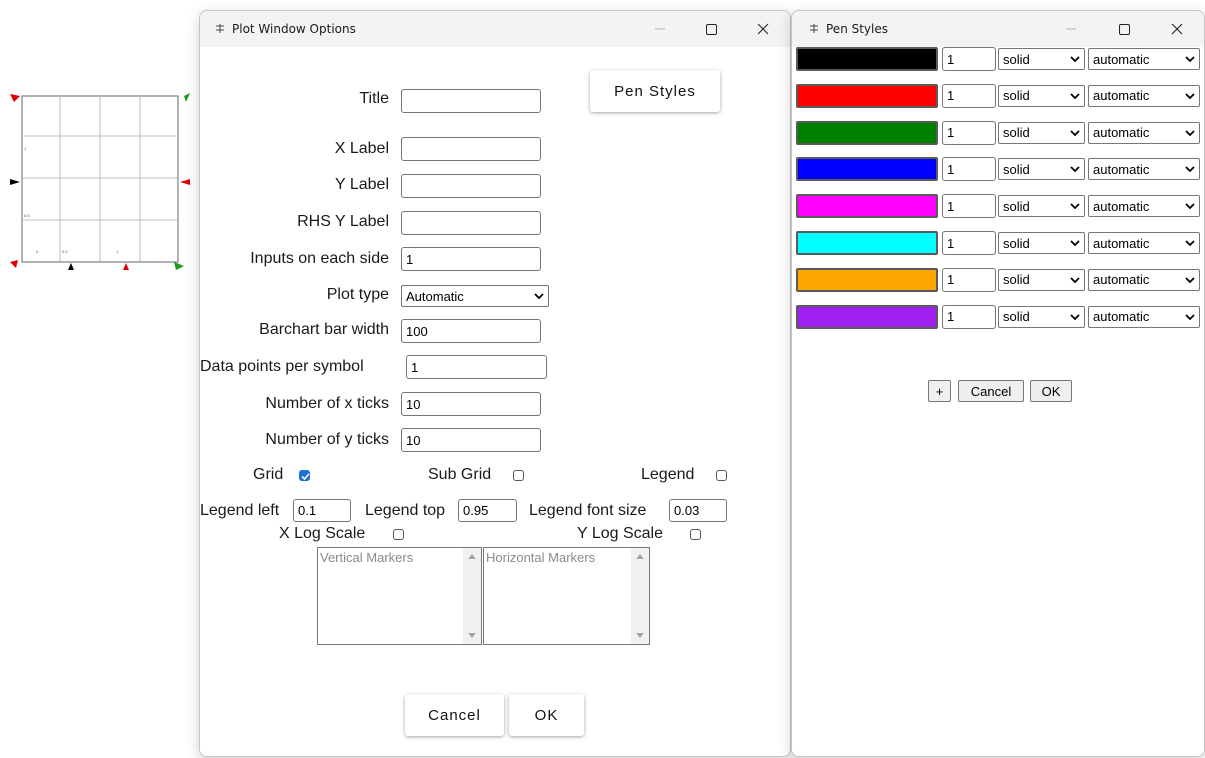  Describe the element at coordinates (998, 29) in the screenshot. I see `titlebar: Pen Styles` at that location.